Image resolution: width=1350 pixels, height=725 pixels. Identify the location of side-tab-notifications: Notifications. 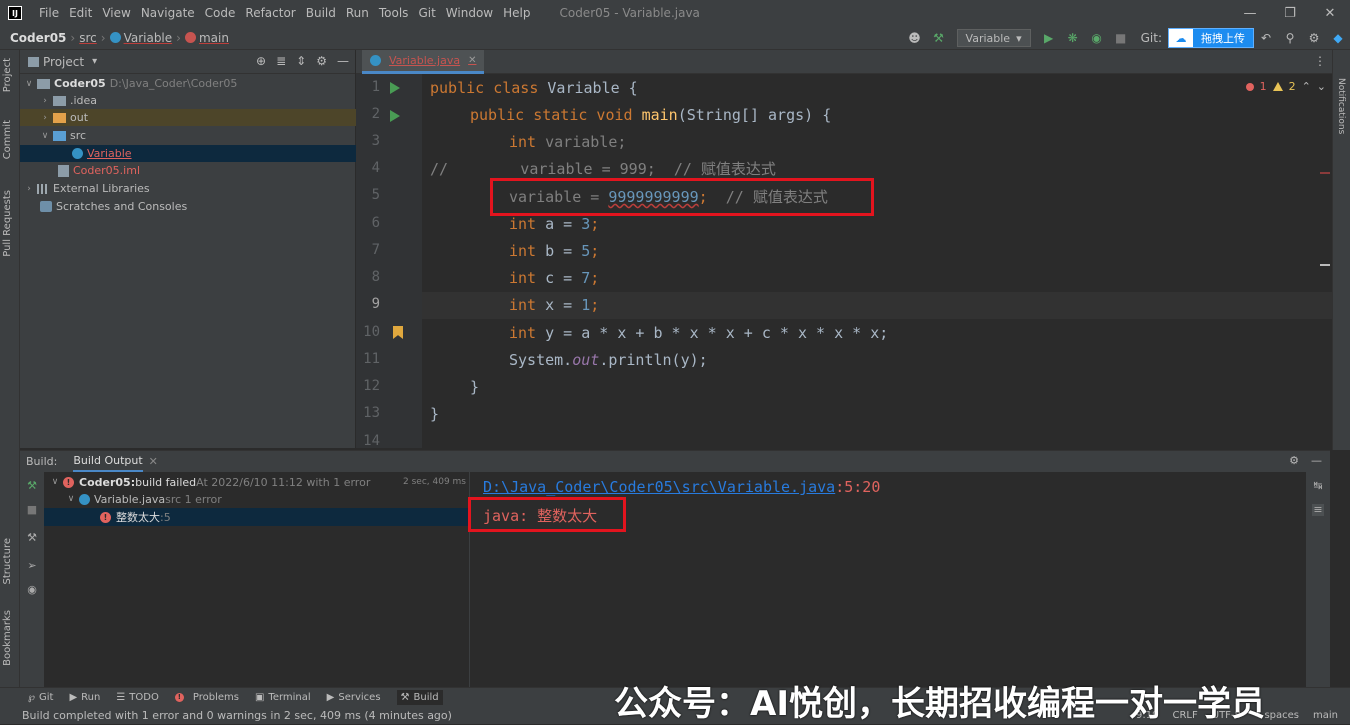
(1341, 106).